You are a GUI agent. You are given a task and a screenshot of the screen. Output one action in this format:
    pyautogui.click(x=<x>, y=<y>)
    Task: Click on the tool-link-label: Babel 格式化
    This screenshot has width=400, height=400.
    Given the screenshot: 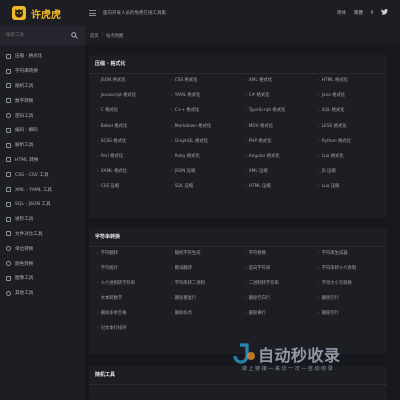 What is the action you would take?
    pyautogui.click(x=114, y=126)
    